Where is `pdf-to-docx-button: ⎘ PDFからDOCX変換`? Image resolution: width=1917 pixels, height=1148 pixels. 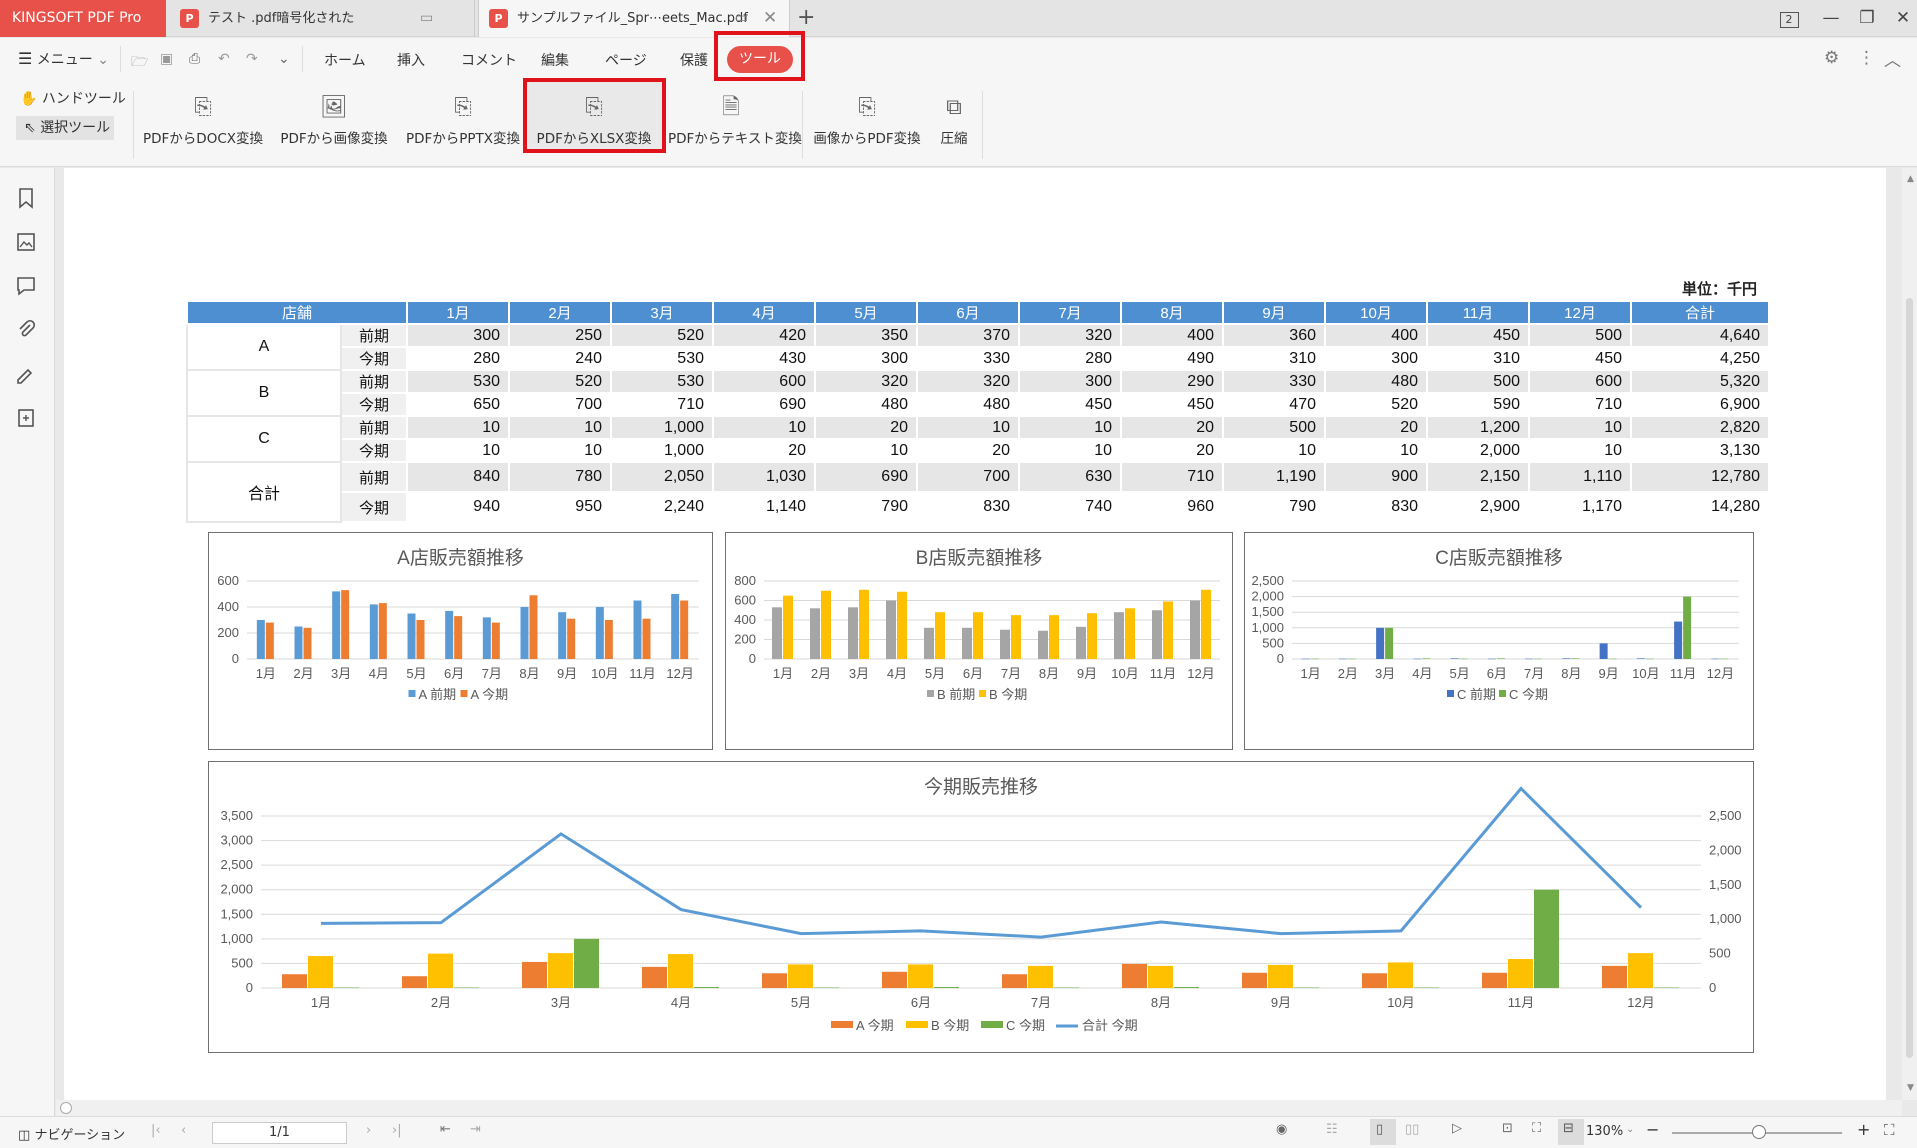 pdf-to-docx-button: ⎘ PDFからDOCX変換 is located at coordinates (203, 125).